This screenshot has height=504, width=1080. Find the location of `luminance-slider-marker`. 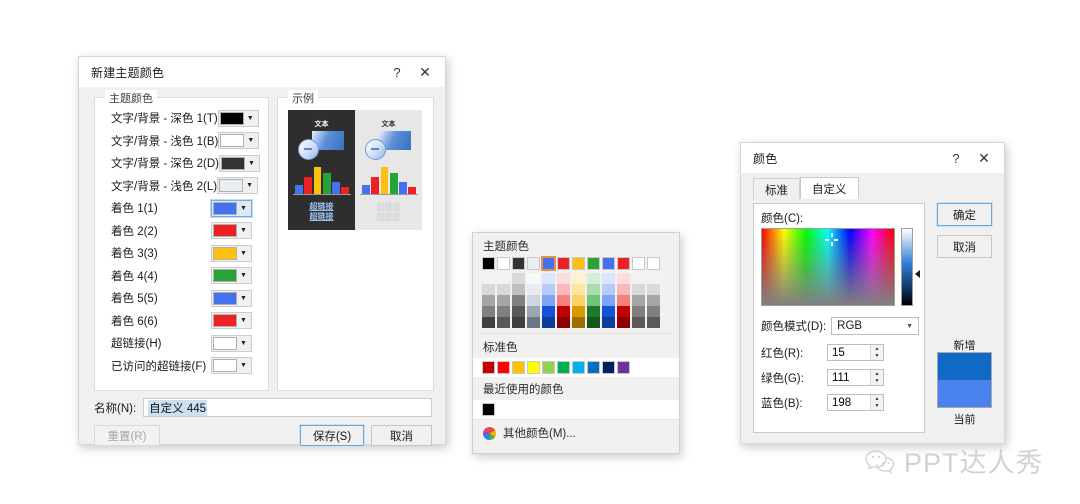

luminance-slider-marker is located at coordinates (917, 274).